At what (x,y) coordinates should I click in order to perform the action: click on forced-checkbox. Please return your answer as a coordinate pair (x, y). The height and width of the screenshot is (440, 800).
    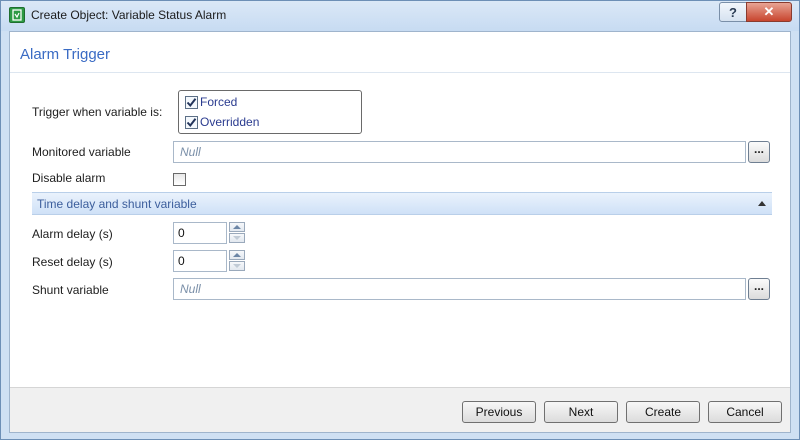
    Looking at the image, I should click on (191, 102).